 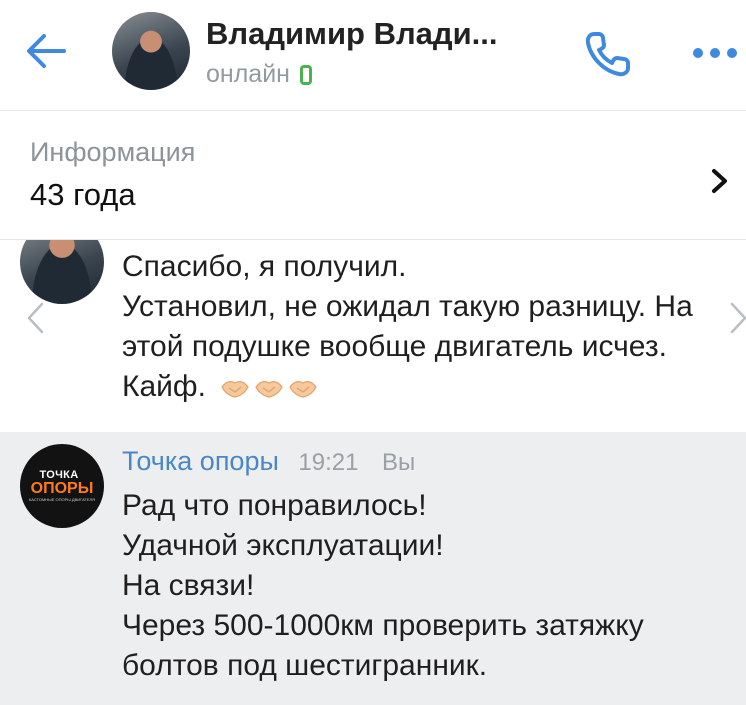 I want to click on status-text: онлайн, so click(x=248, y=74).